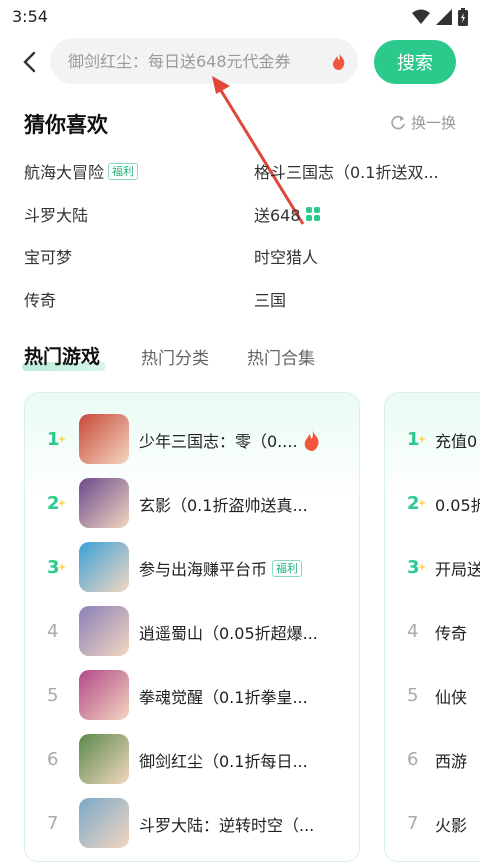 The height and width of the screenshot is (862, 480). I want to click on ranking-row: 20.05折, so click(432, 503).